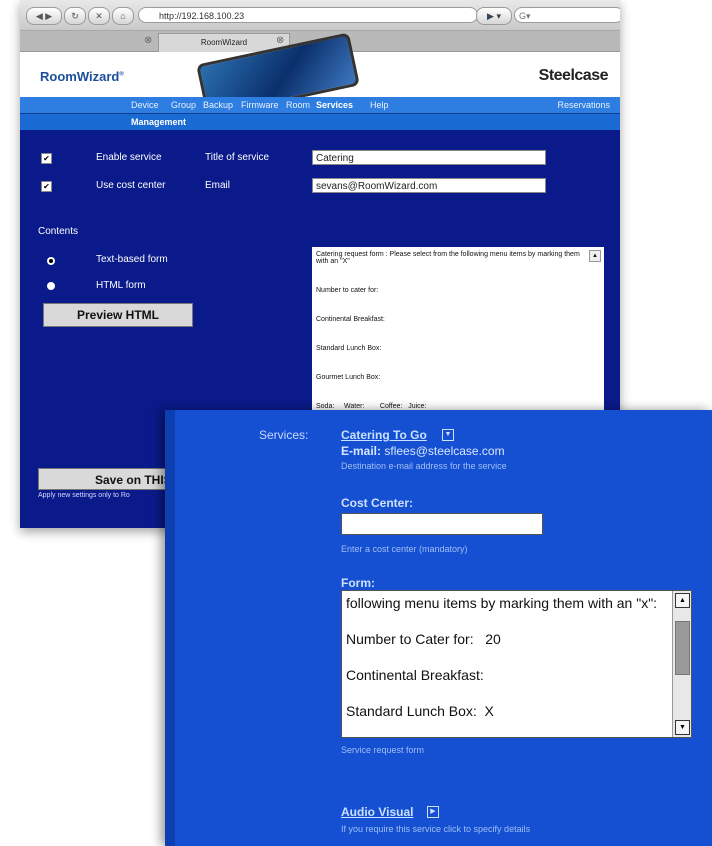  I want to click on email-row: E-mail: sflees@steelcase.com, so click(423, 451).